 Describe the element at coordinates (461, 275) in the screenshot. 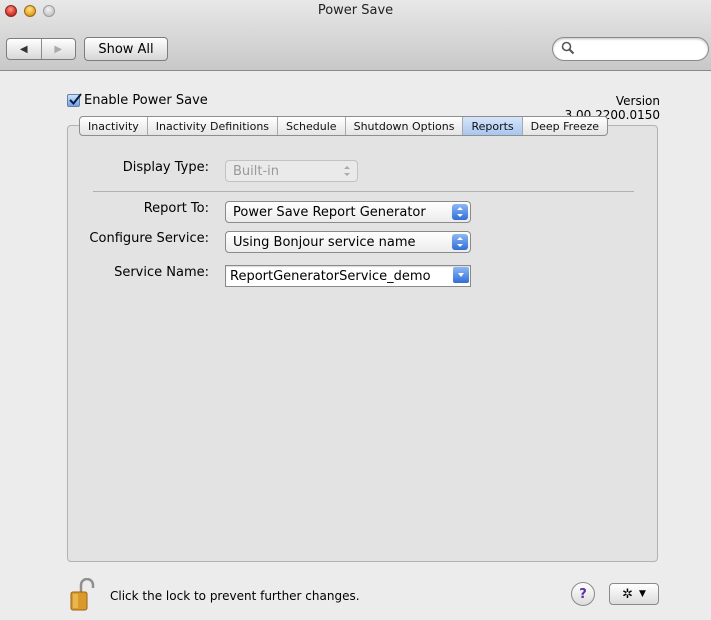

I see `chevron-down-icon` at that location.